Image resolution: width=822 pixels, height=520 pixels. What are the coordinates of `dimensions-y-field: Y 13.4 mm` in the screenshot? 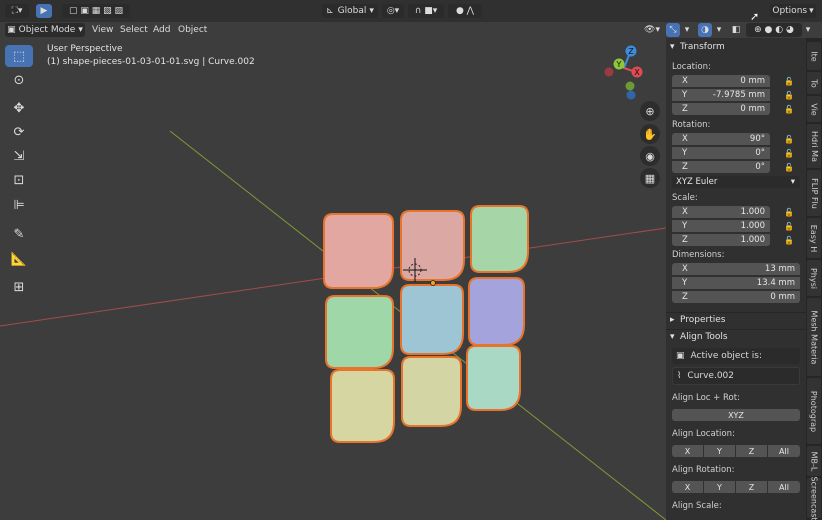 It's located at (736, 283).